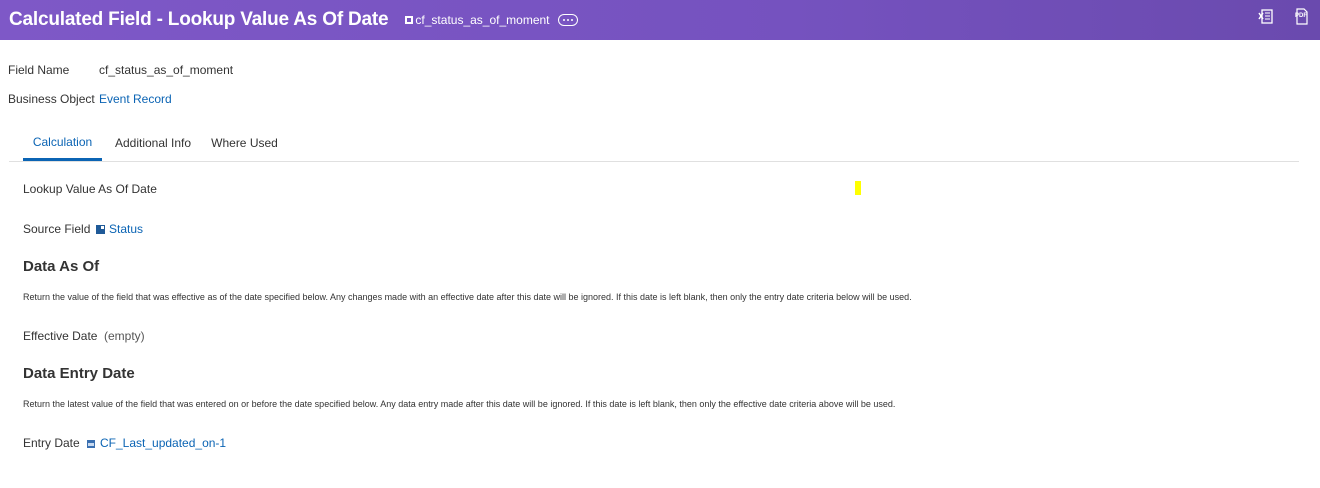  What do you see at coordinates (79, 373) in the screenshot?
I see `data-entry-date-heading: Data Entry Date` at bounding box center [79, 373].